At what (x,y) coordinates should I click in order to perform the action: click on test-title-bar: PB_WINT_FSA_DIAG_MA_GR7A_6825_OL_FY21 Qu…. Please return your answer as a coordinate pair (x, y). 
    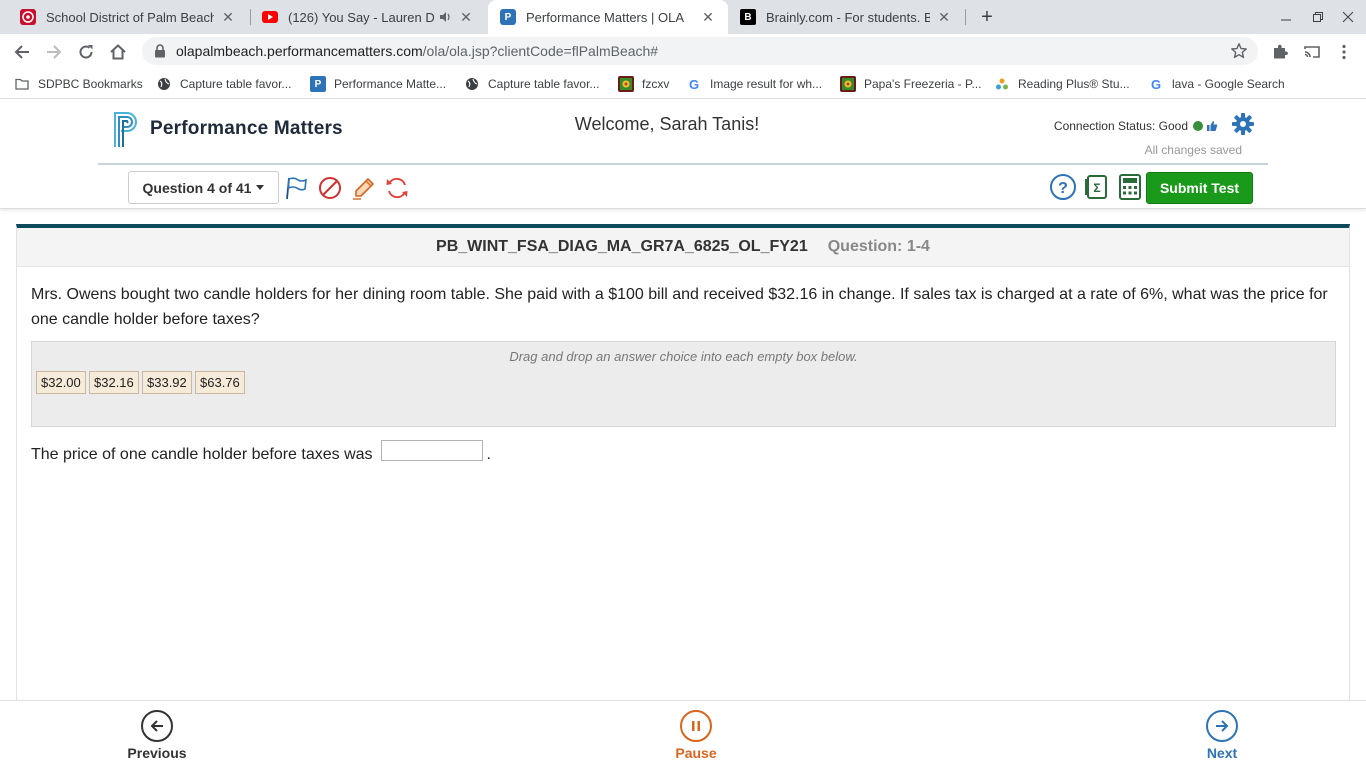
    Looking at the image, I should click on (683, 247).